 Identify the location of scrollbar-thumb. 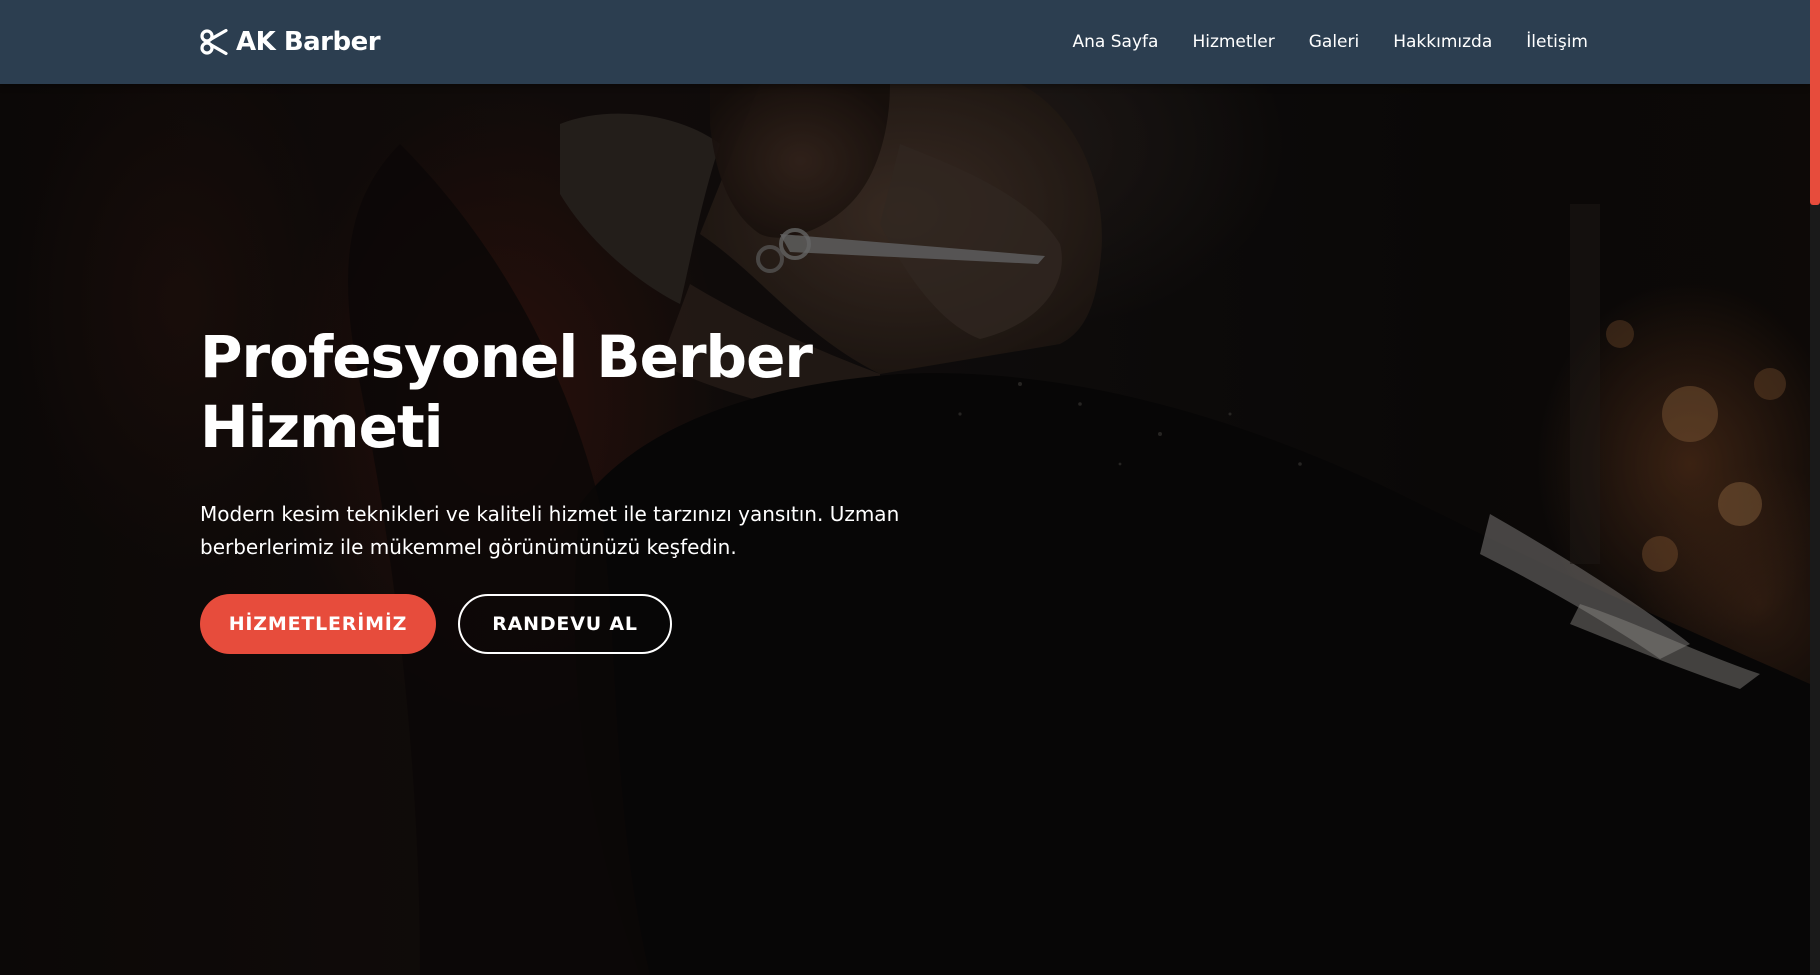
(1815, 102).